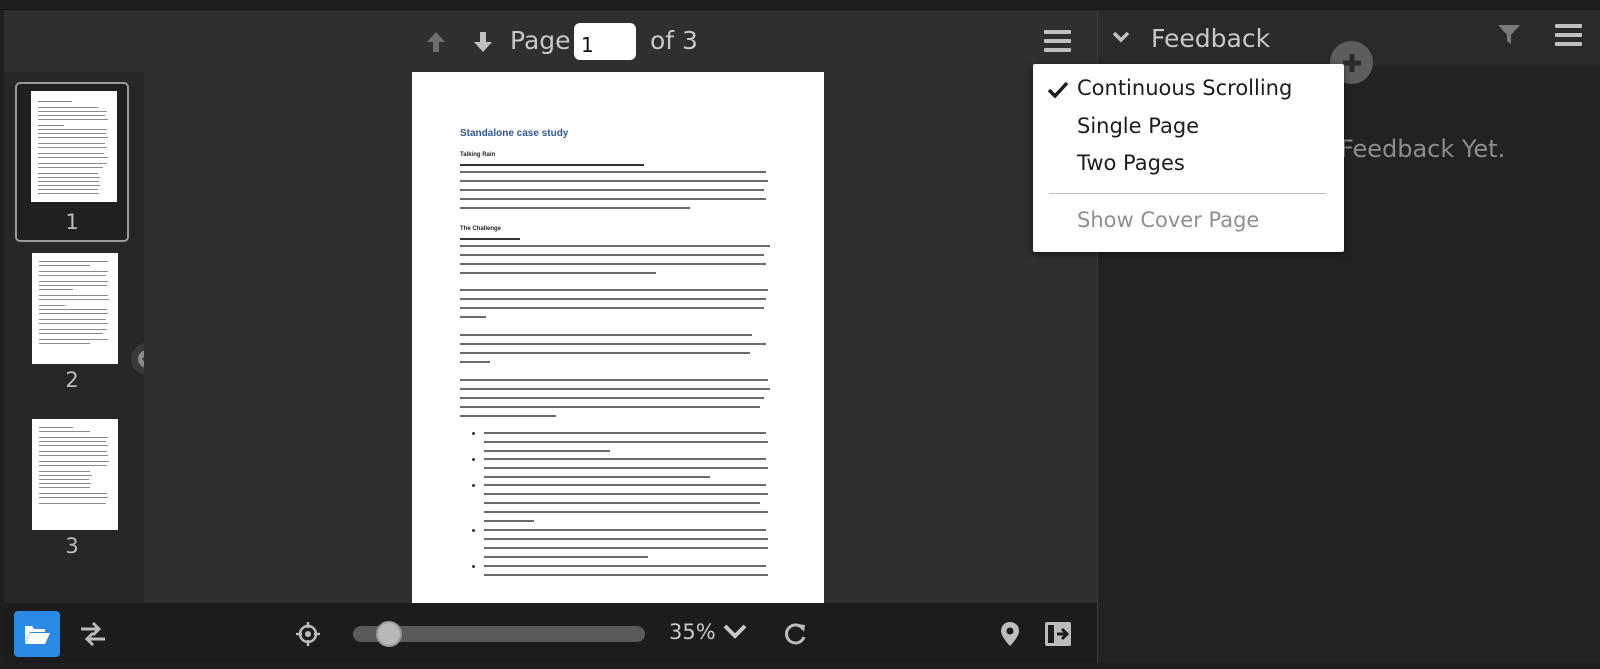 This screenshot has width=1600, height=669. What do you see at coordinates (499, 634) in the screenshot?
I see `zoom-slider` at bounding box center [499, 634].